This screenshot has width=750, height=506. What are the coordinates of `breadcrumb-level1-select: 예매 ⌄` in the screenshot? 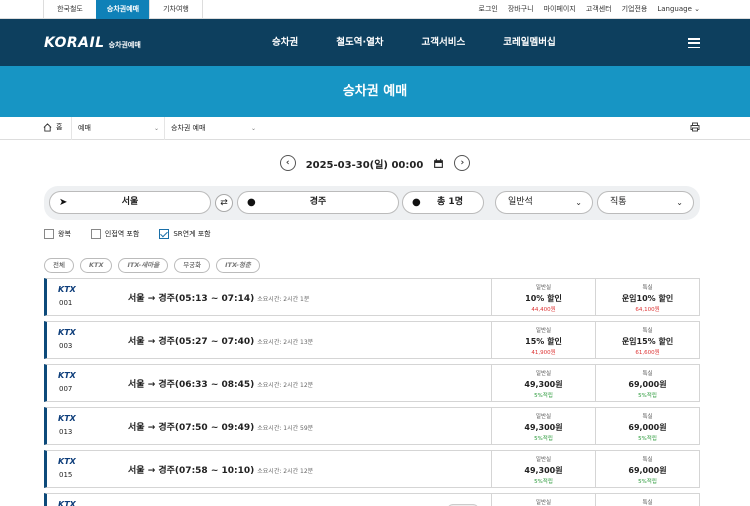 It's located at (117, 128).